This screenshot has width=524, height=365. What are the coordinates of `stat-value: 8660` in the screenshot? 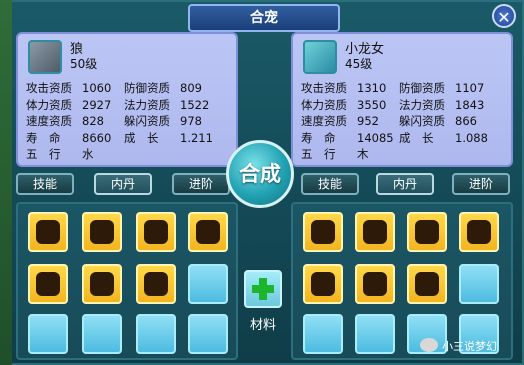 It's located at (97, 137).